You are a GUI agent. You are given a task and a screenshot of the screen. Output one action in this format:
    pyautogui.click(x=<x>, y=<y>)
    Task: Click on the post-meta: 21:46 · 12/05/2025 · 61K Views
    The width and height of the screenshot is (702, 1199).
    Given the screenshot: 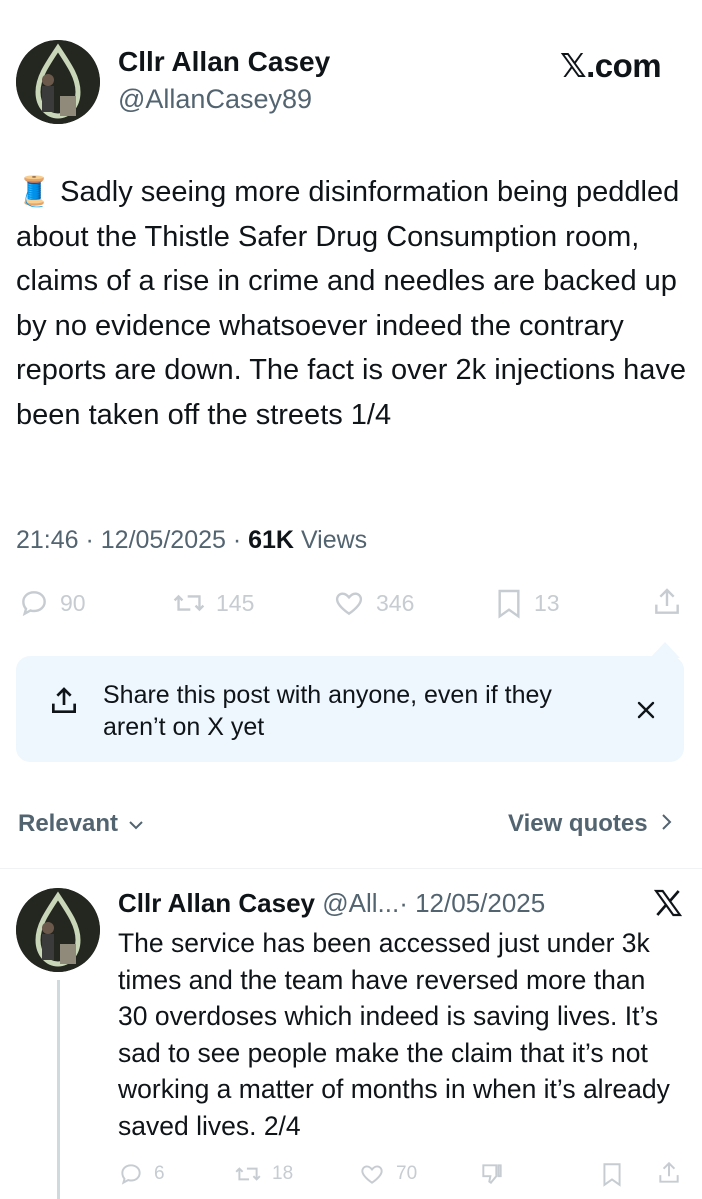 What is the action you would take?
    pyautogui.click(x=191, y=540)
    